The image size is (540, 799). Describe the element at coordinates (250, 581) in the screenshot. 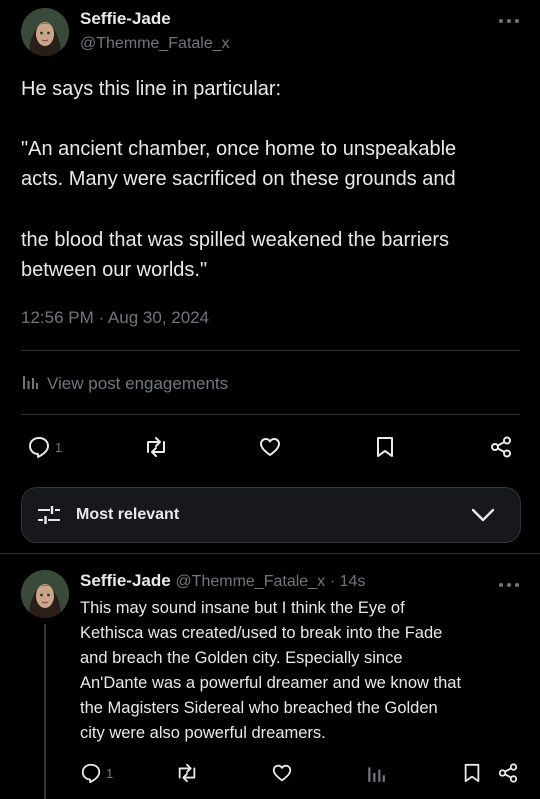

I see `reply-author-handle: @Themme_Fatale_x` at that location.